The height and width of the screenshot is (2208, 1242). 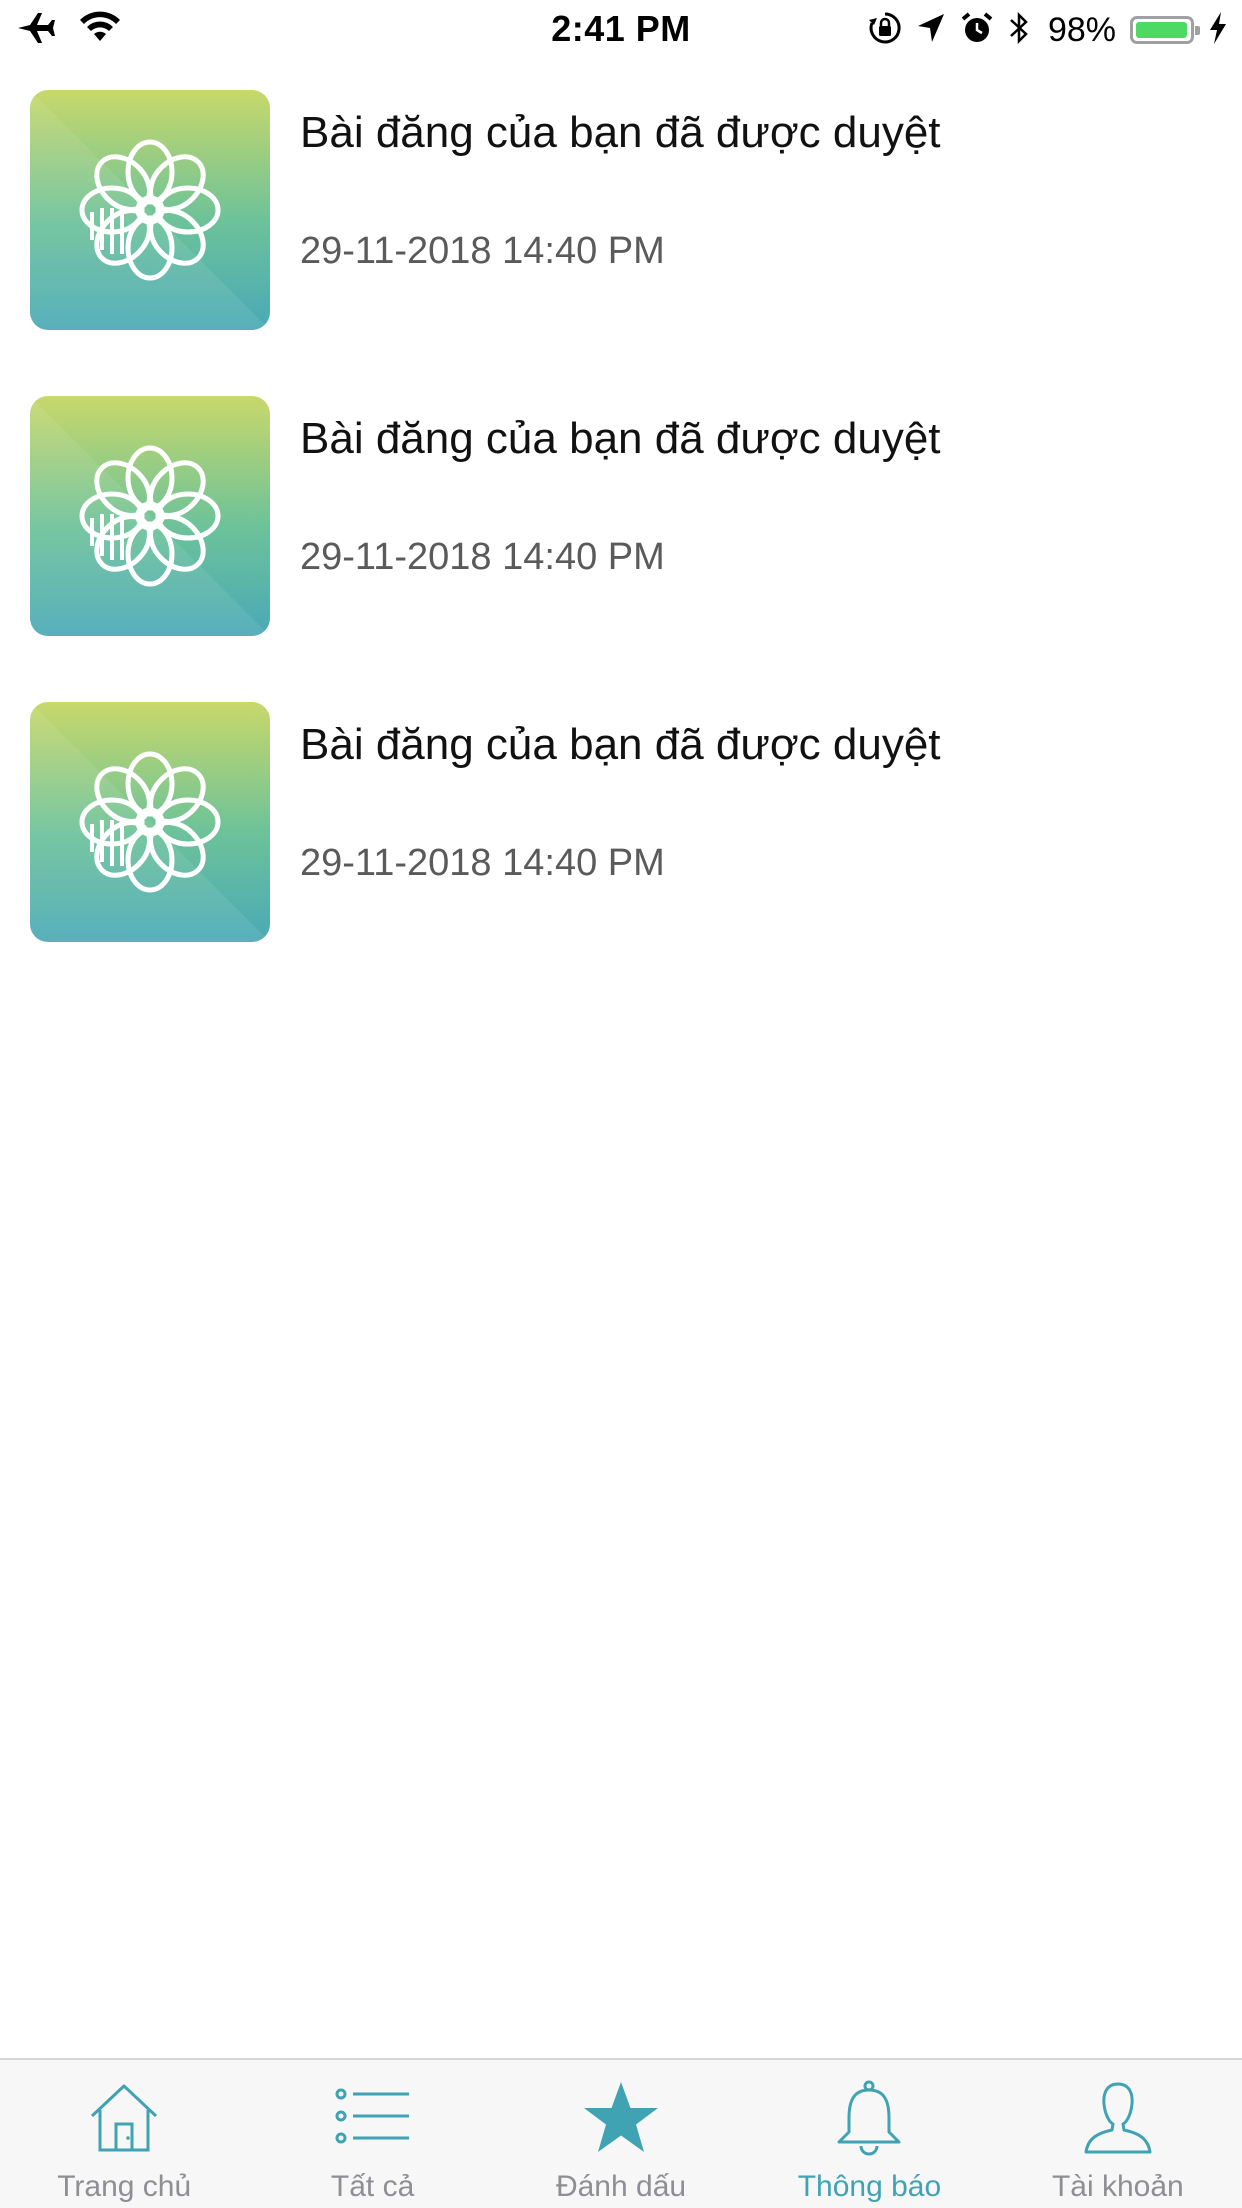 I want to click on orientation-lock-icon, so click(x=885, y=30).